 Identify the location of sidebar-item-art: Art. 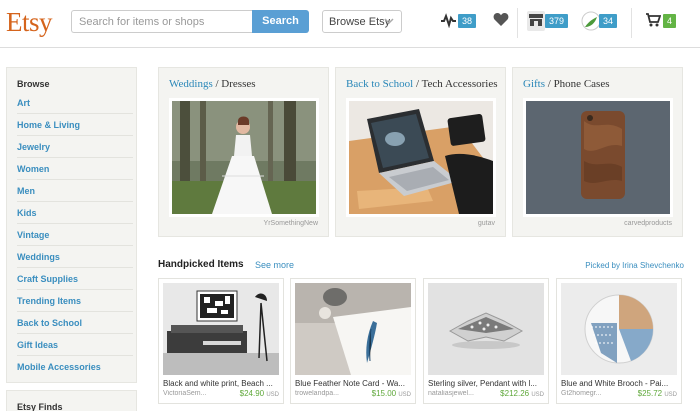
(75, 103).